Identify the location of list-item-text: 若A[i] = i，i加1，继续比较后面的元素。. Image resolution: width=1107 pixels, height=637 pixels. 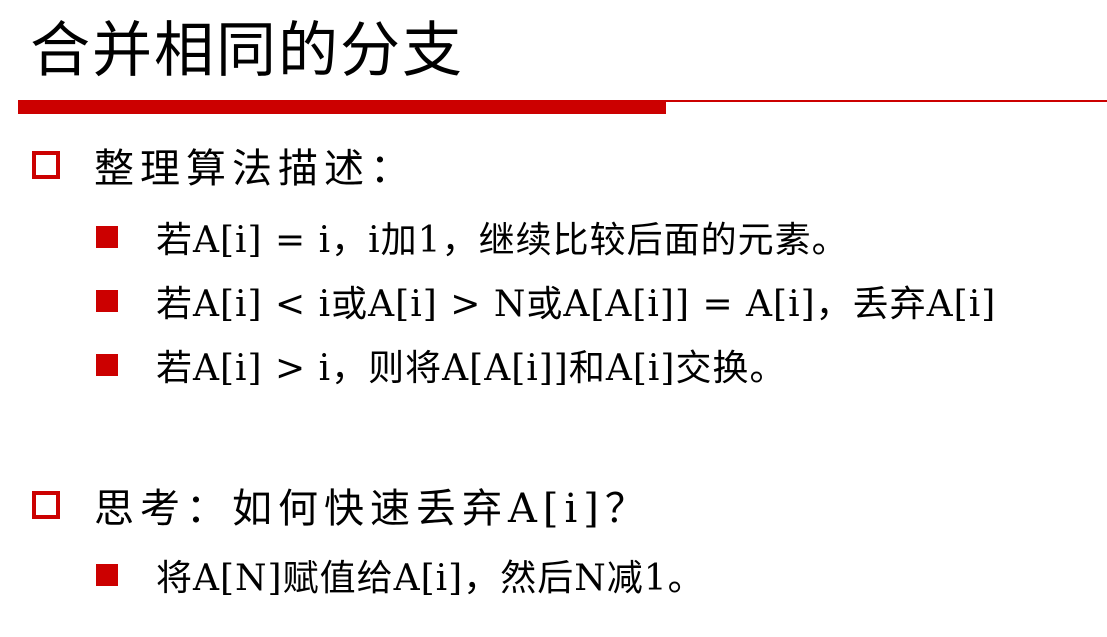
(502, 240).